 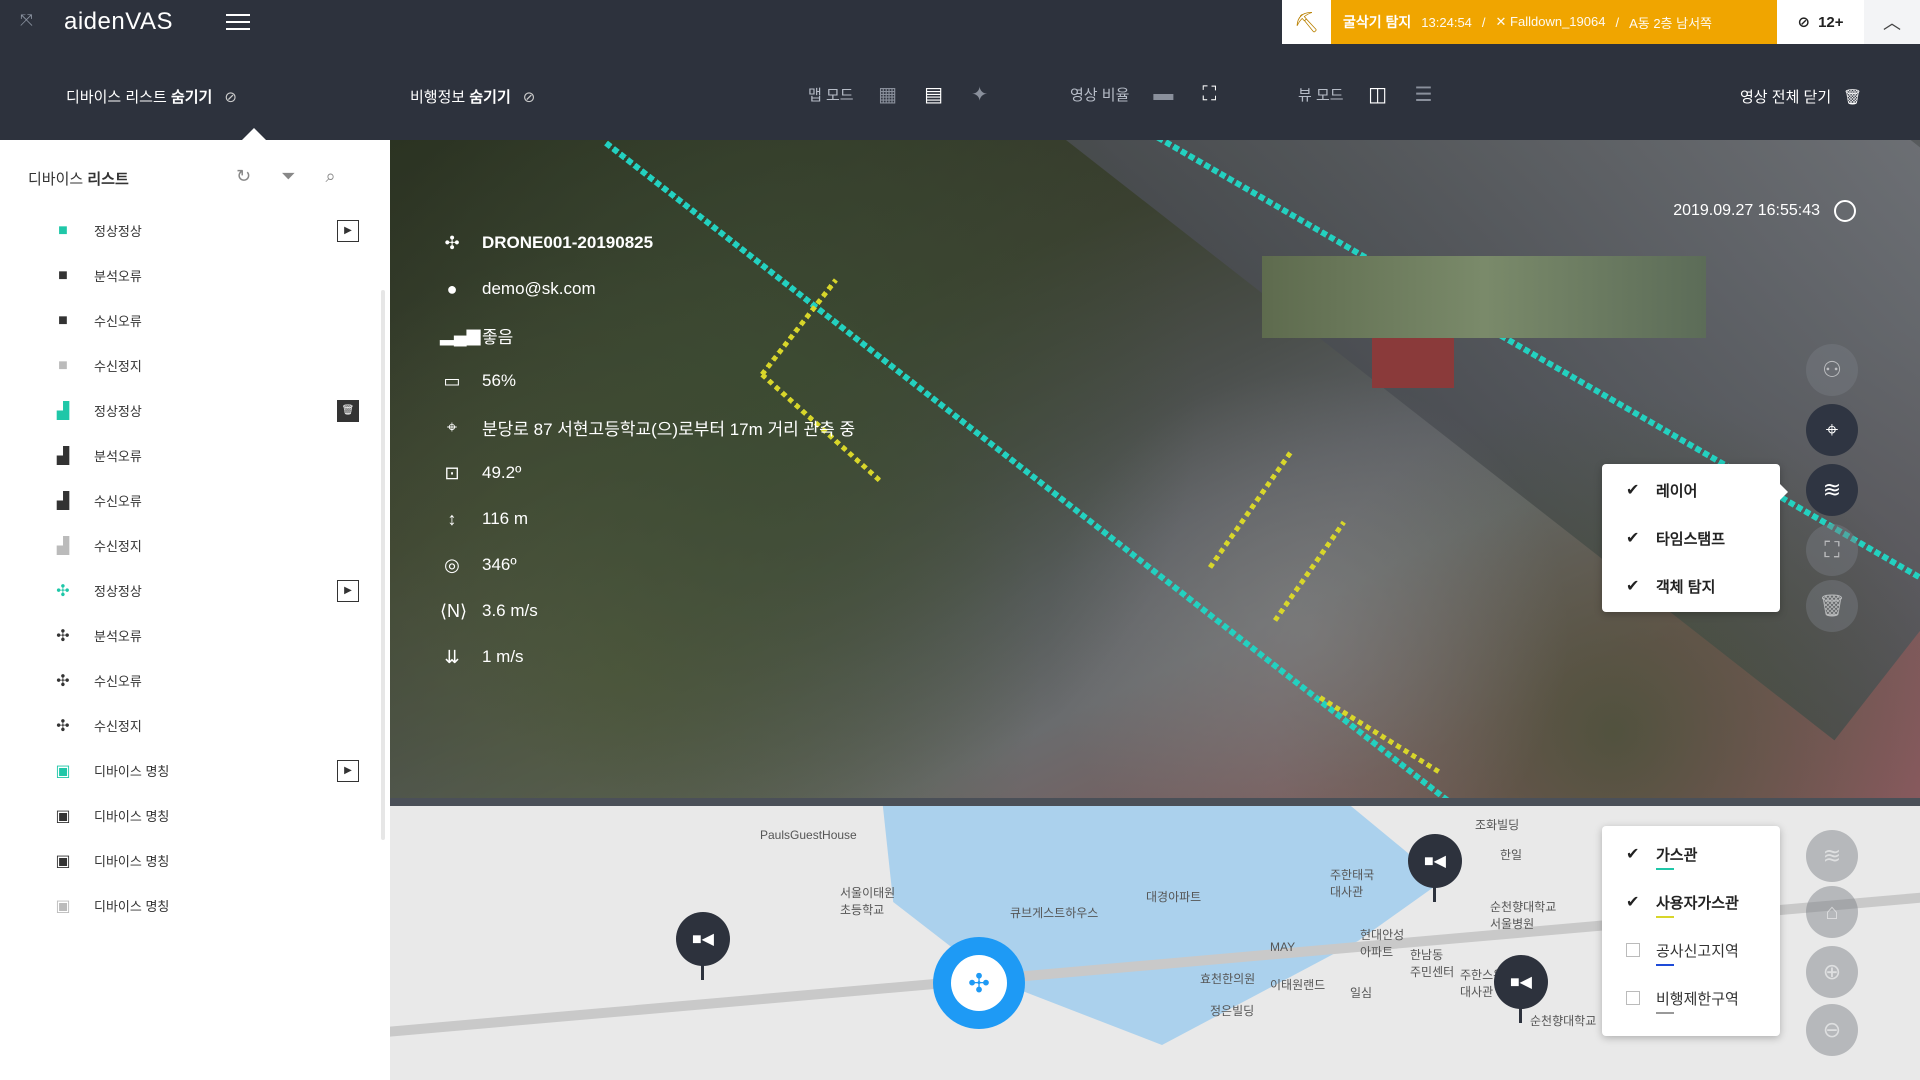 What do you see at coordinates (510, 610) in the screenshot?
I see `speed: 3.6 m/s` at bounding box center [510, 610].